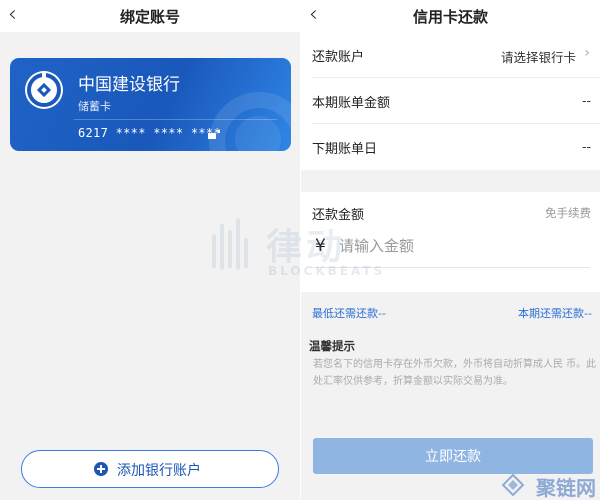 The width and height of the screenshot is (600, 500). What do you see at coordinates (338, 215) in the screenshot?
I see `repayment-amount-label: 还款金额` at bounding box center [338, 215].